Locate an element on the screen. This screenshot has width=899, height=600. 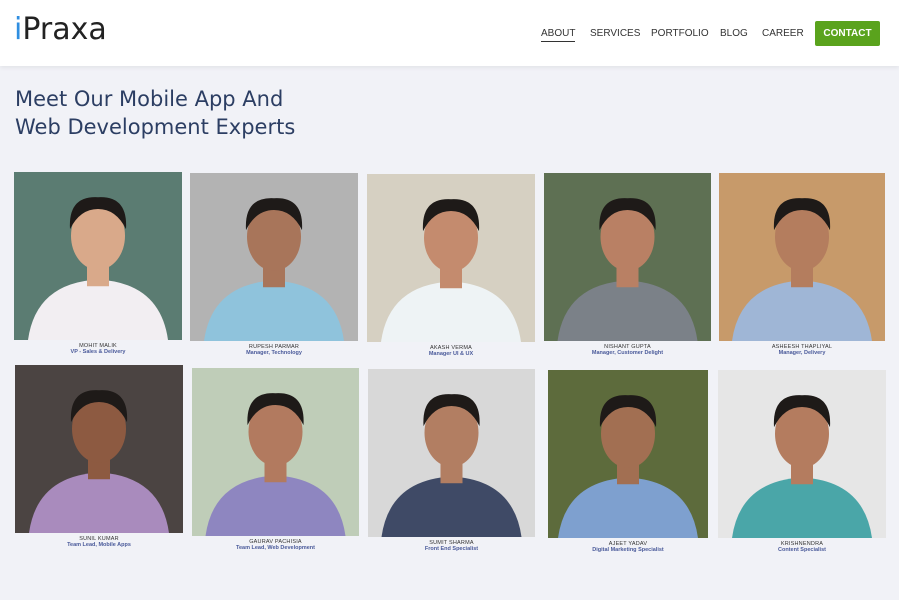
team-member-card: RUPESH PARMAR Manager, Technology is located at coordinates (274, 264).